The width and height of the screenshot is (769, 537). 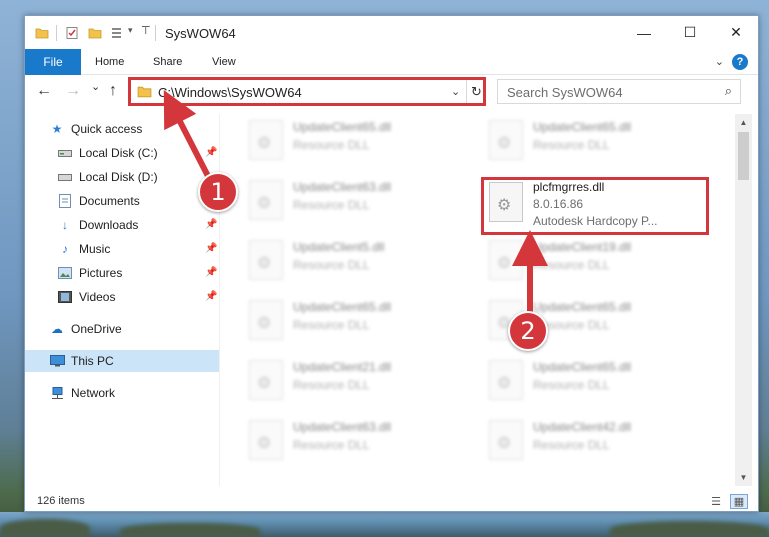 What do you see at coordinates (218, 192) in the screenshot?
I see `step-1-badge: 1` at bounding box center [218, 192].